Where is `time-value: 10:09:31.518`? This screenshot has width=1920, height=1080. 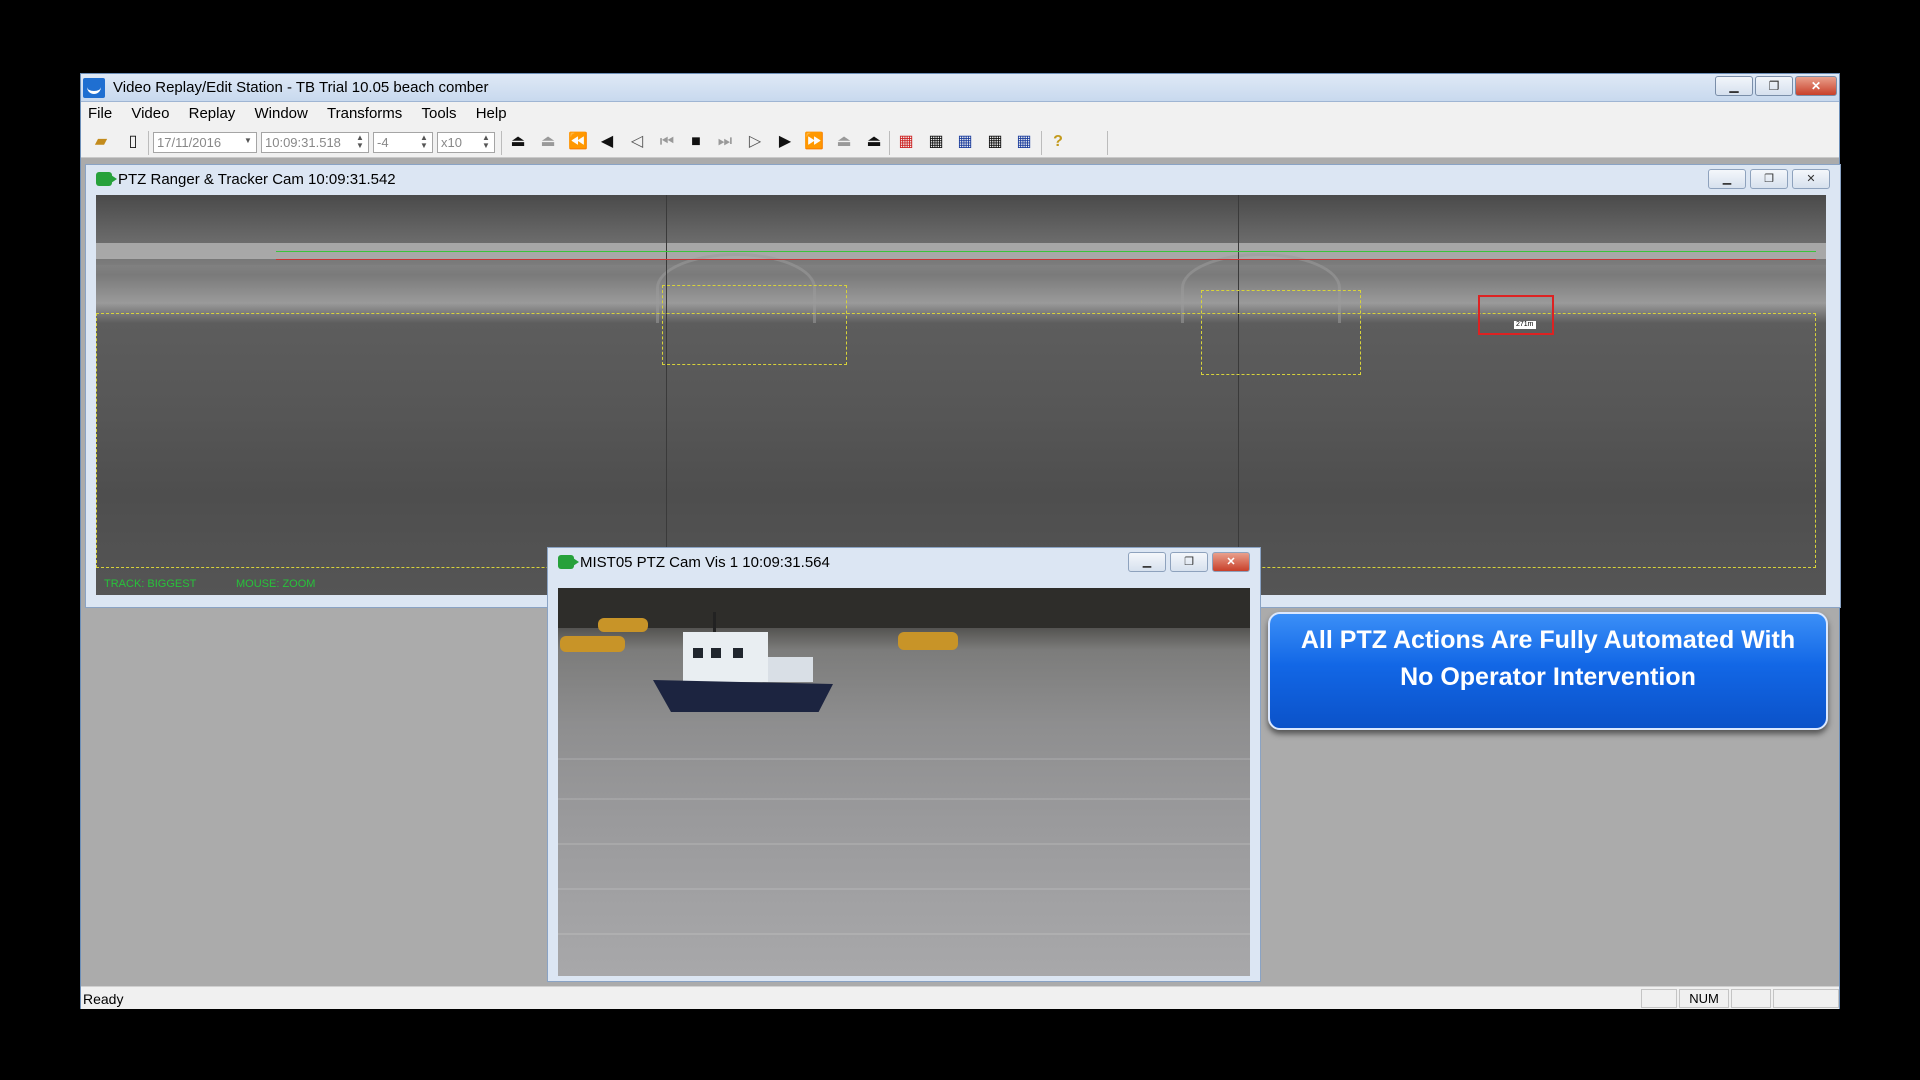
time-value: 10:09:31.518 is located at coordinates (303, 142).